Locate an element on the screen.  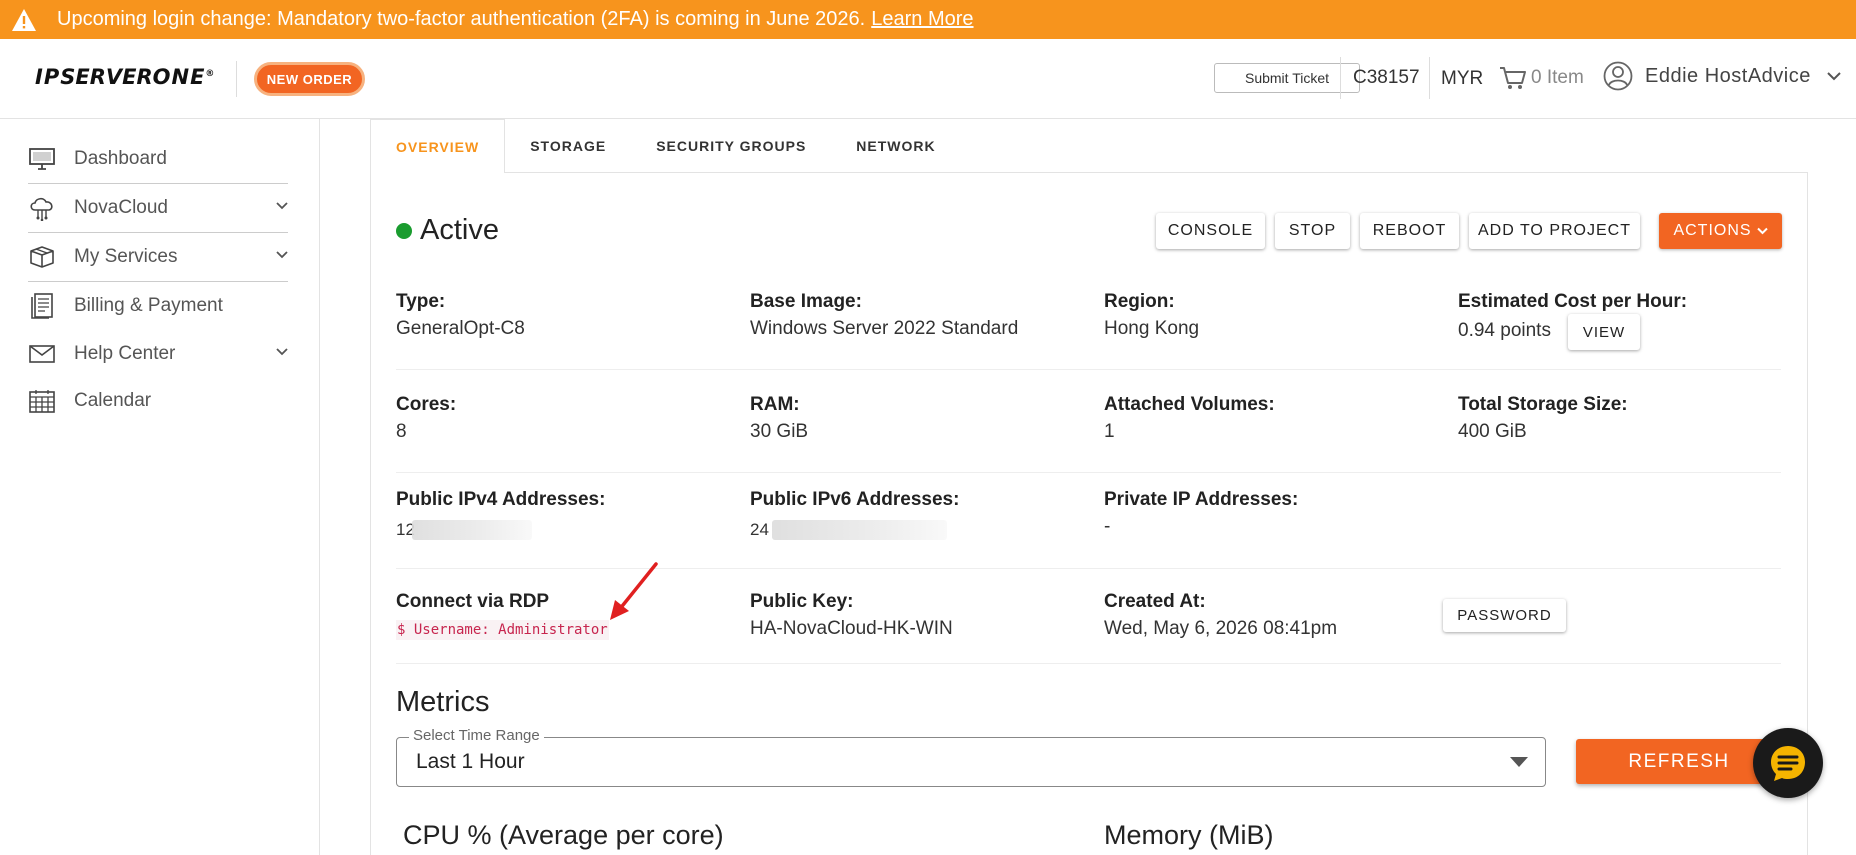
calendar-icon is located at coordinates (42, 401).